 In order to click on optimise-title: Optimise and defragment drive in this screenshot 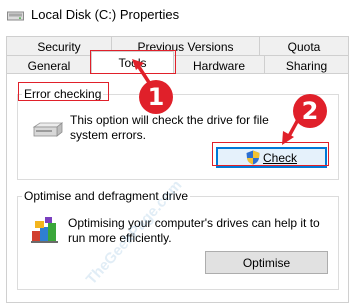, I will do `click(106, 196)`.